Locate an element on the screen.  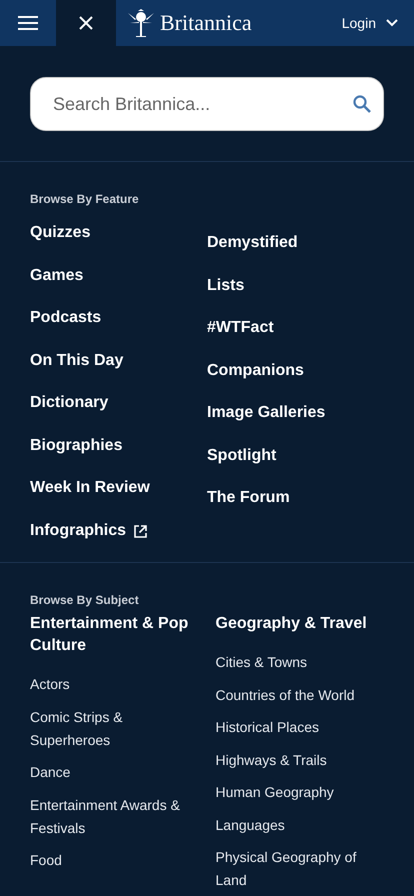
chevron-down-icon is located at coordinates (392, 23).